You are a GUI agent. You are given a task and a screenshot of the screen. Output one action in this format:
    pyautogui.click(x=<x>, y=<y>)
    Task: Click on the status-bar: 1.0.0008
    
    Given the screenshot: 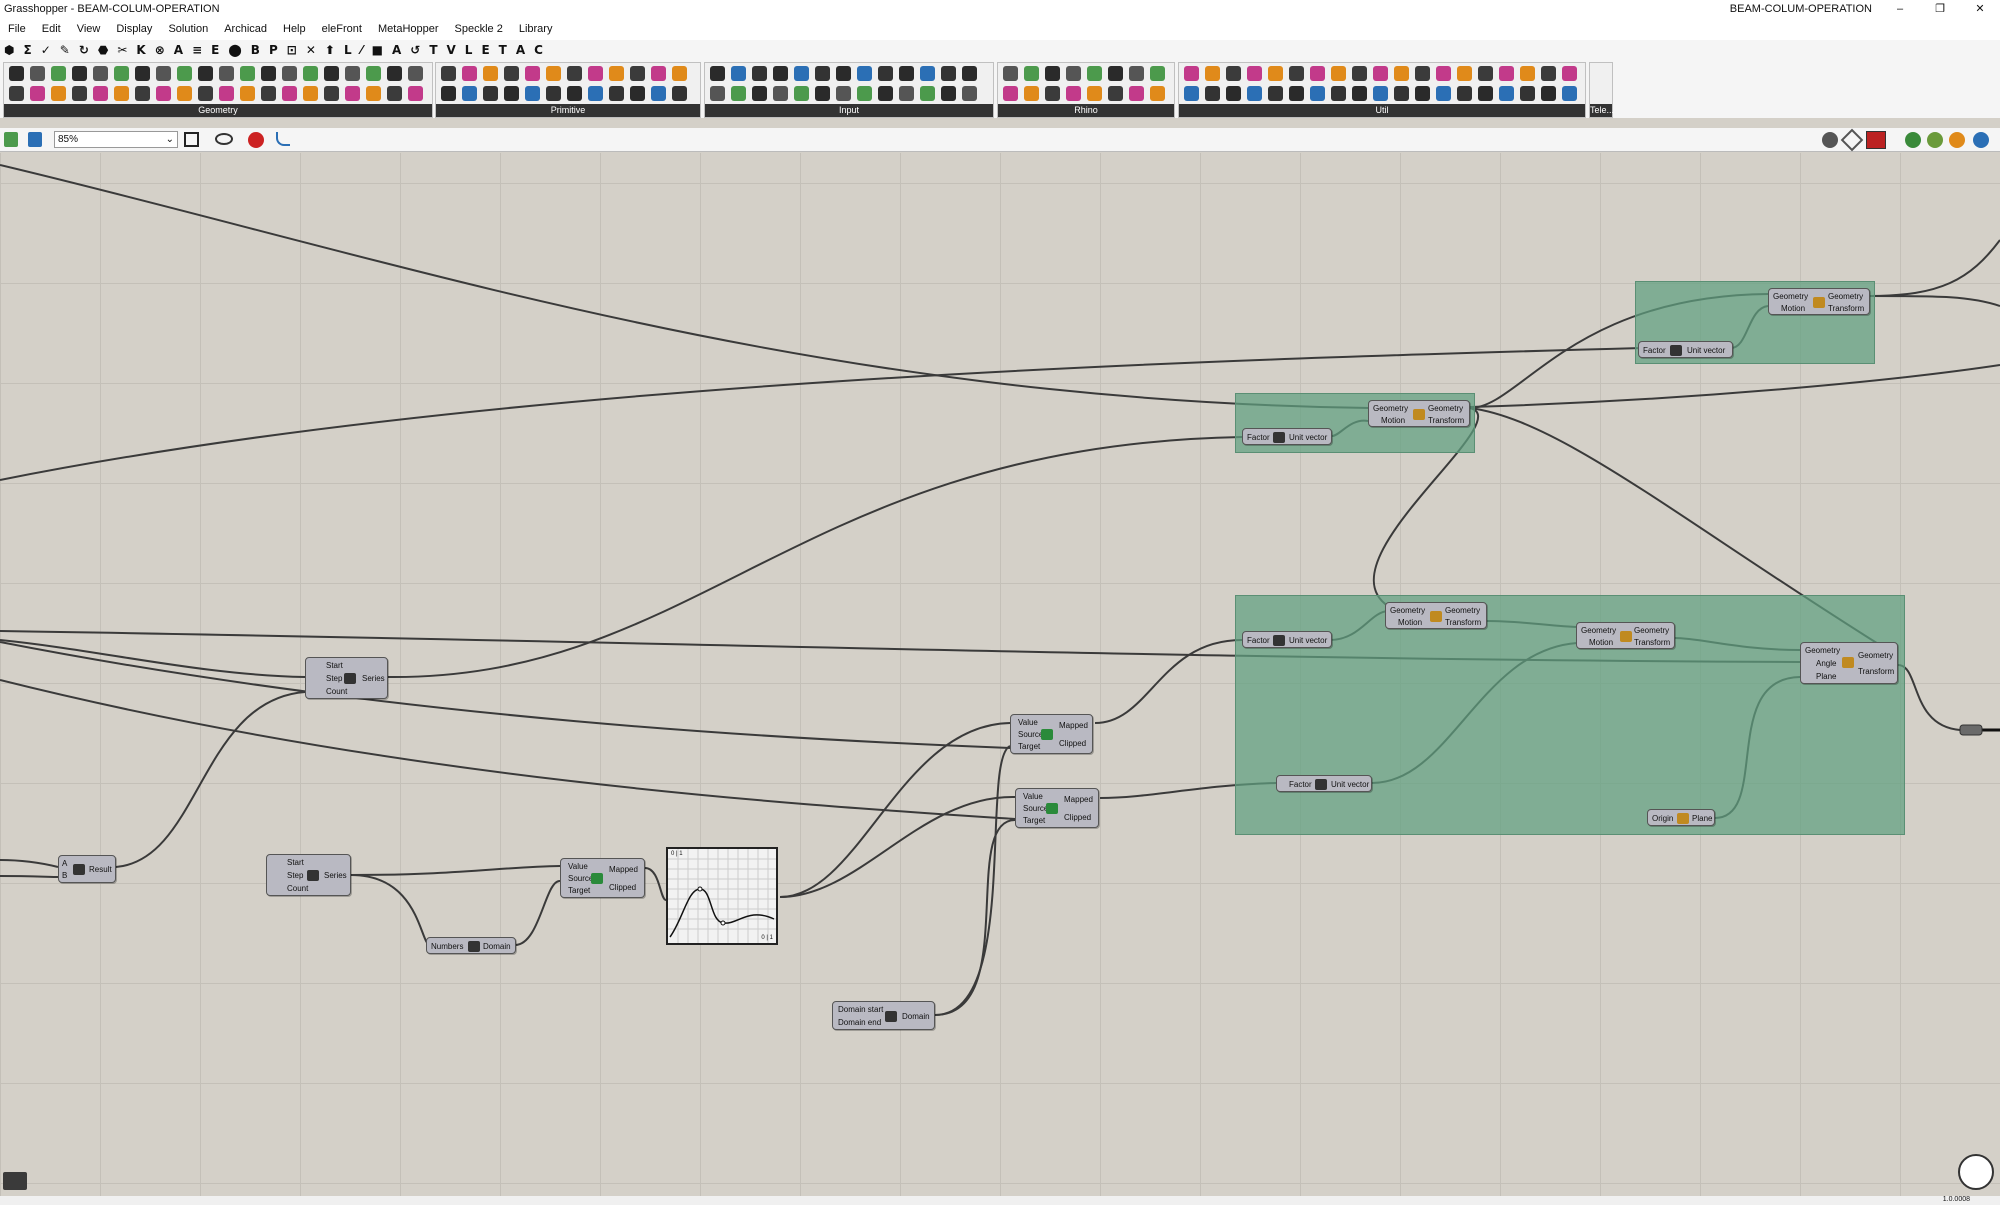 What is the action you would take?
    pyautogui.click(x=1000, y=1200)
    